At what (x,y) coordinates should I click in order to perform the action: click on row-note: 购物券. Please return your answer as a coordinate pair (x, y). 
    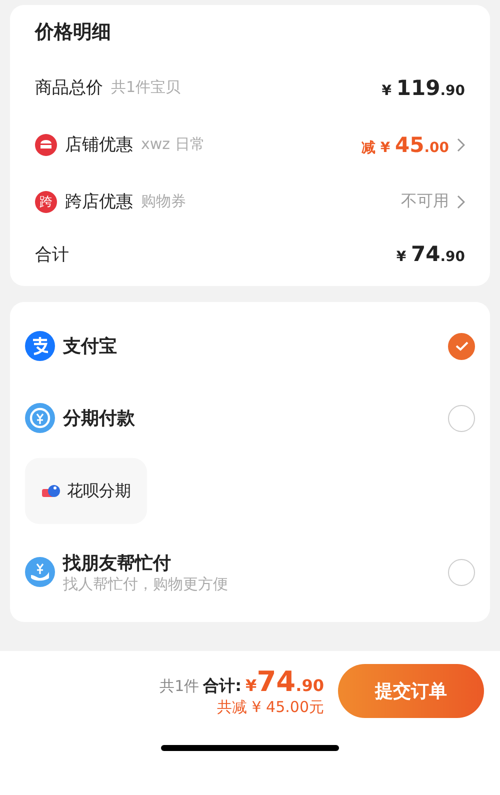
    Looking at the image, I should click on (163, 201).